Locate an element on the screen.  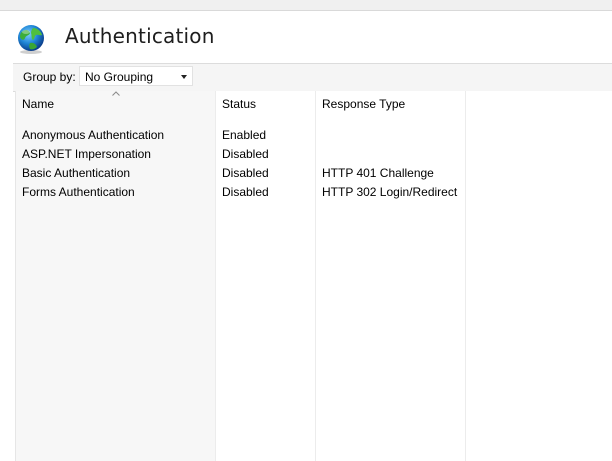
group-by-toolbar: Group by: No Grouping is located at coordinates (312, 77).